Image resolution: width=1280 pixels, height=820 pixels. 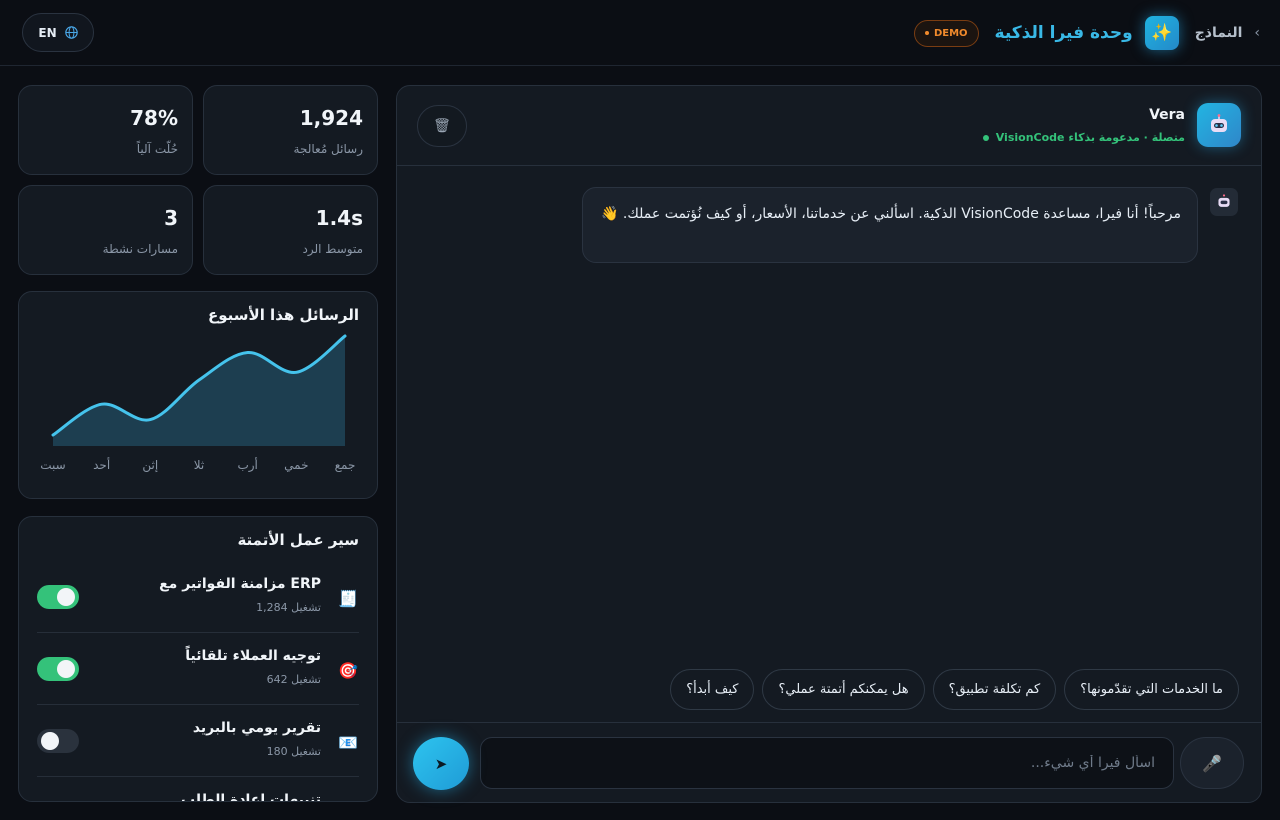 I want to click on bot-status-text: متصلة · مدعومة بذكاء VisionCode, so click(x=1090, y=137).